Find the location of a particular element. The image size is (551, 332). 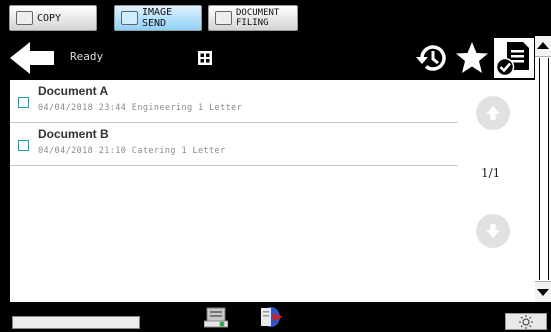

scroll-track is located at coordinates (544, 169).